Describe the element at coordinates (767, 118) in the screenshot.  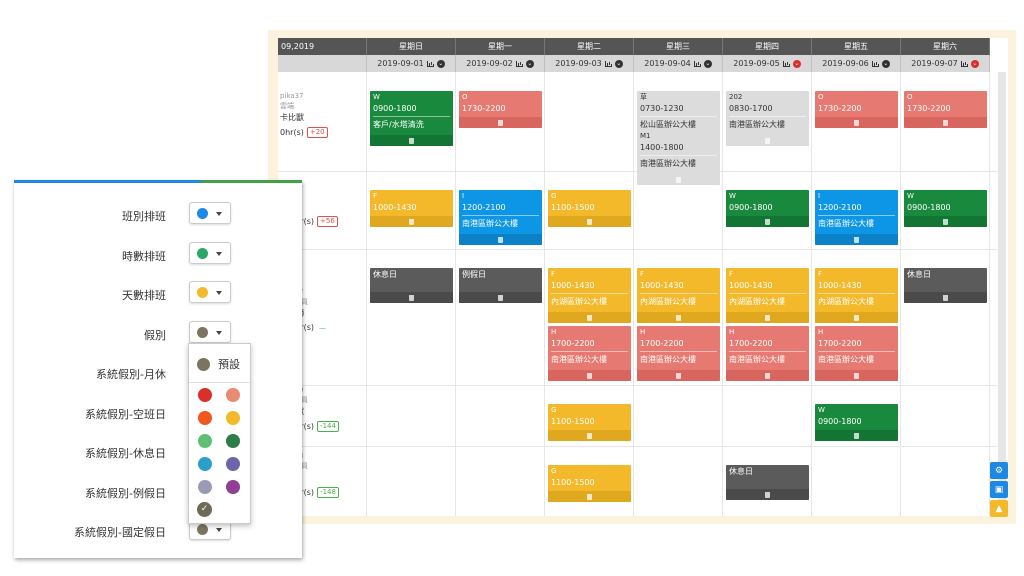
I see `shift-card: 202 0830-1700 南港區辦公大樓` at that location.